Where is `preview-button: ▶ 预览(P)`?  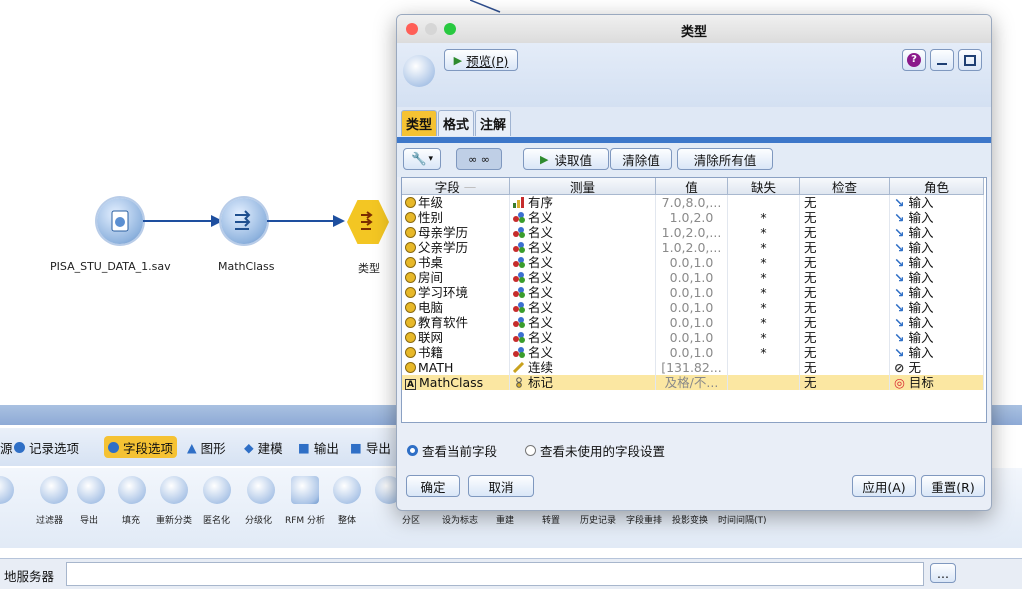 preview-button: ▶ 预览(P) is located at coordinates (481, 60).